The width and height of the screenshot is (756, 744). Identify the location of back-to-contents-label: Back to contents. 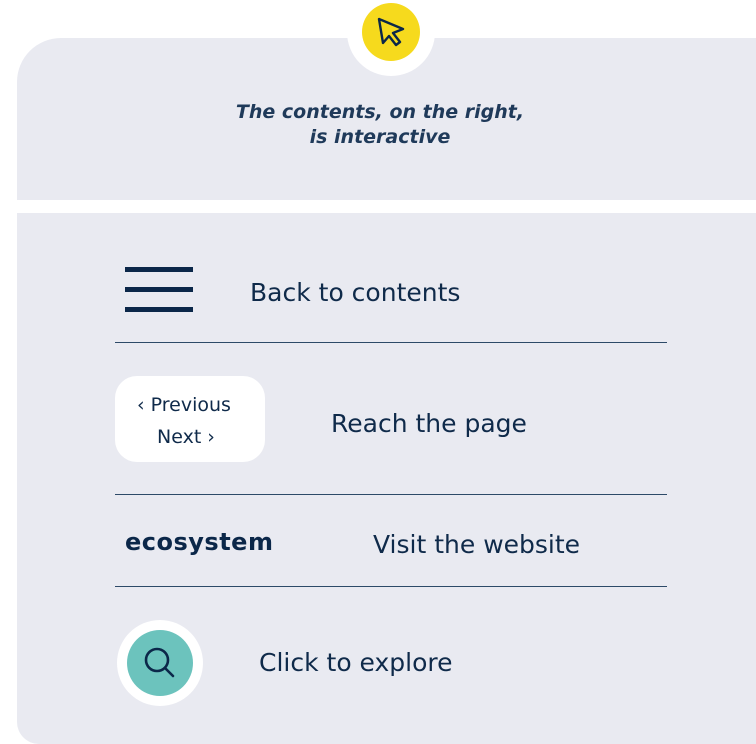
(355, 292).